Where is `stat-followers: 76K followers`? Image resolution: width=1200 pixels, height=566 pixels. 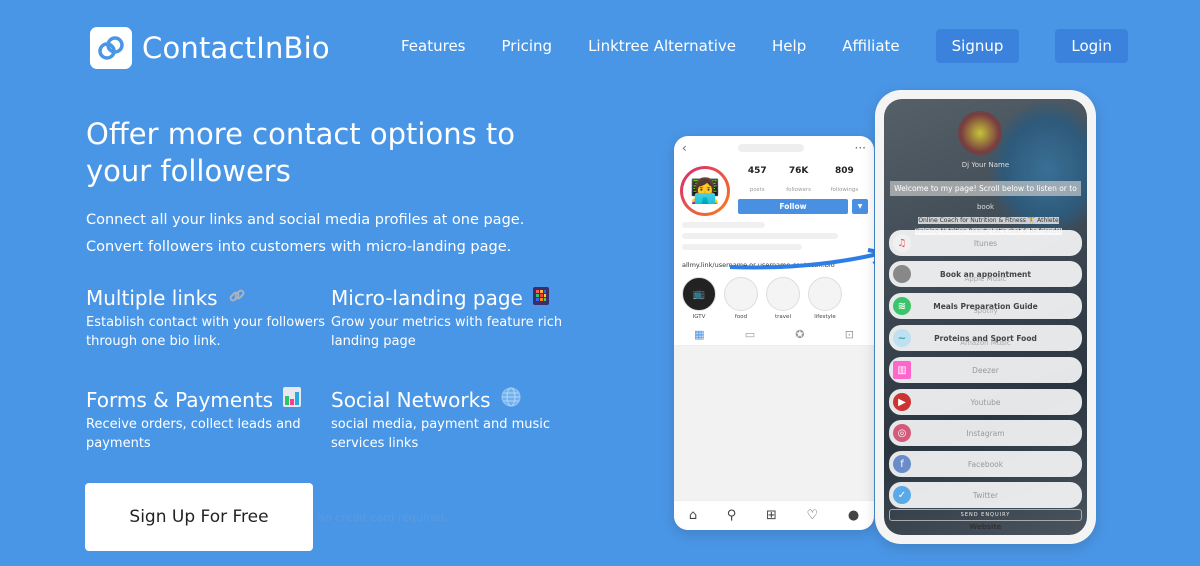 stat-followers: 76K followers is located at coordinates (798, 179).